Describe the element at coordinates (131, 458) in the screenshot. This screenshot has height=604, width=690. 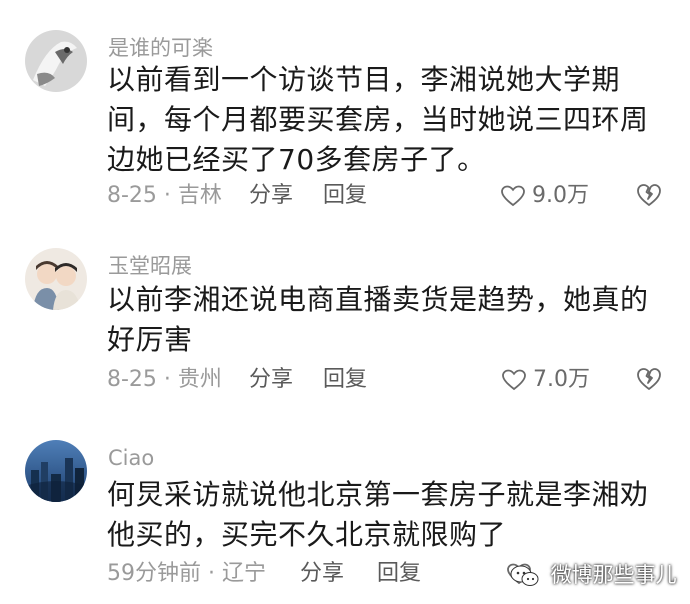
I see `username: Ciao` at that location.